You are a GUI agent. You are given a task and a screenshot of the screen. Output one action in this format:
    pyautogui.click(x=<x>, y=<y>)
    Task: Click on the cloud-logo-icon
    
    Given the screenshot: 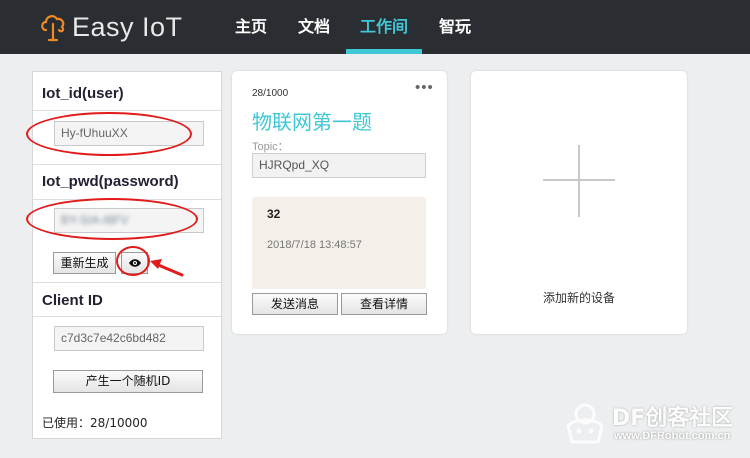 What is the action you would take?
    pyautogui.click(x=53, y=28)
    